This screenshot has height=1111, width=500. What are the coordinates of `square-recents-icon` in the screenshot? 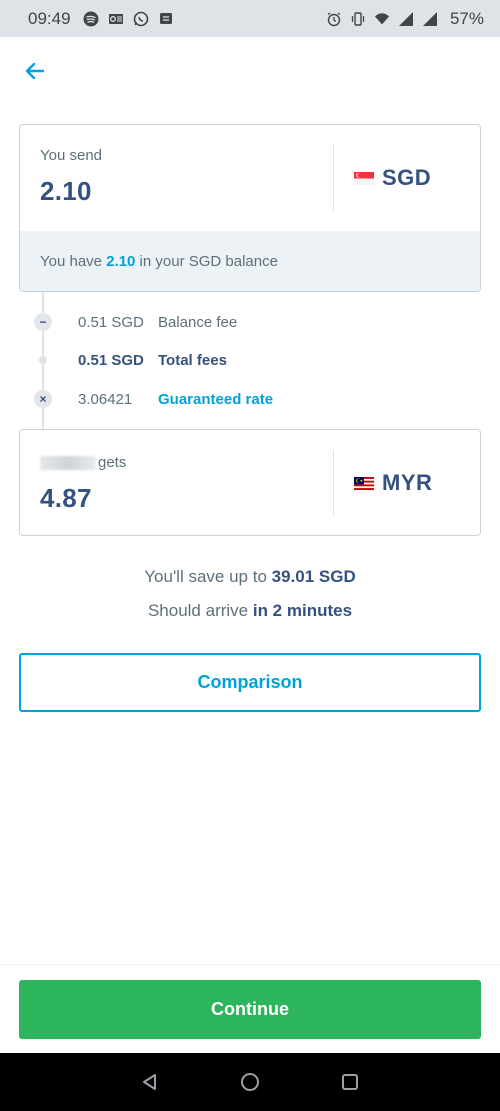 It's located at (350, 1082).